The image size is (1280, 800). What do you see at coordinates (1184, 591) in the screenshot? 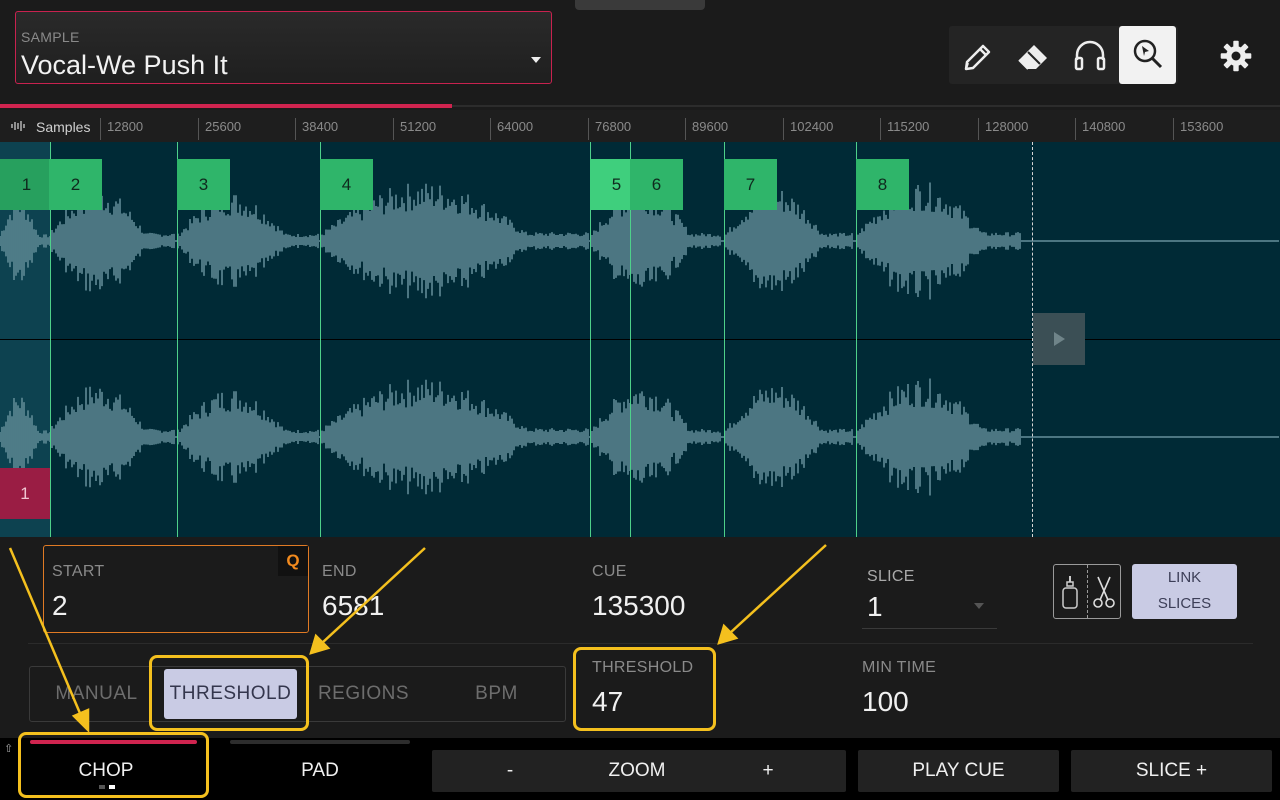
I see `link-slices-button: LINK SLICES` at bounding box center [1184, 591].